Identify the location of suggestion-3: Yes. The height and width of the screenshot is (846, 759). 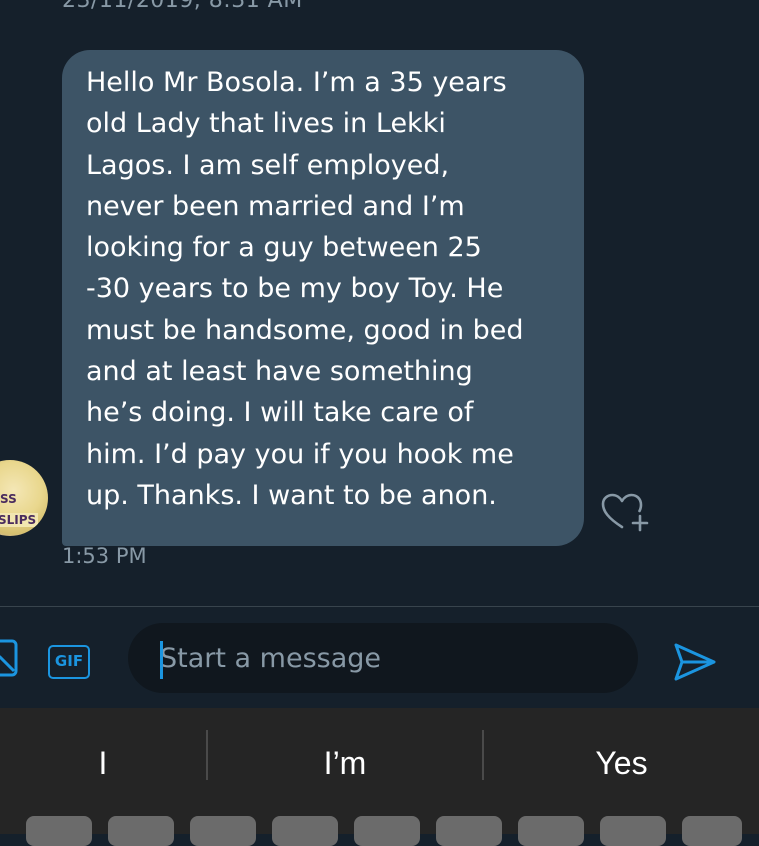
(621, 763).